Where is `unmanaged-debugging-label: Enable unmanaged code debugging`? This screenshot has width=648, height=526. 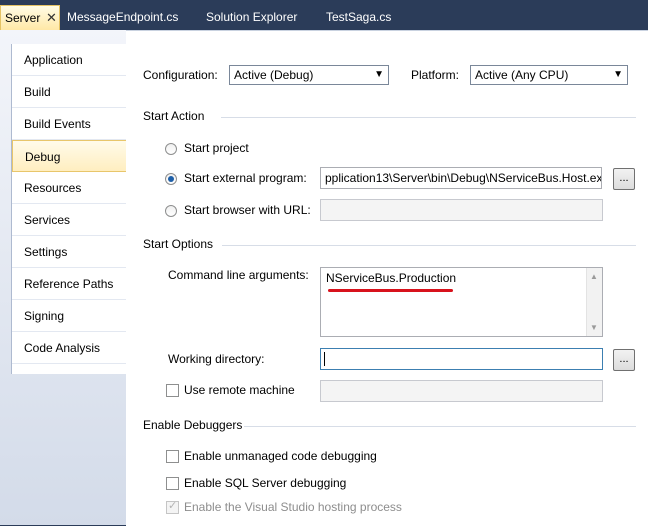
unmanaged-debugging-label: Enable unmanaged code debugging is located at coordinates (280, 456).